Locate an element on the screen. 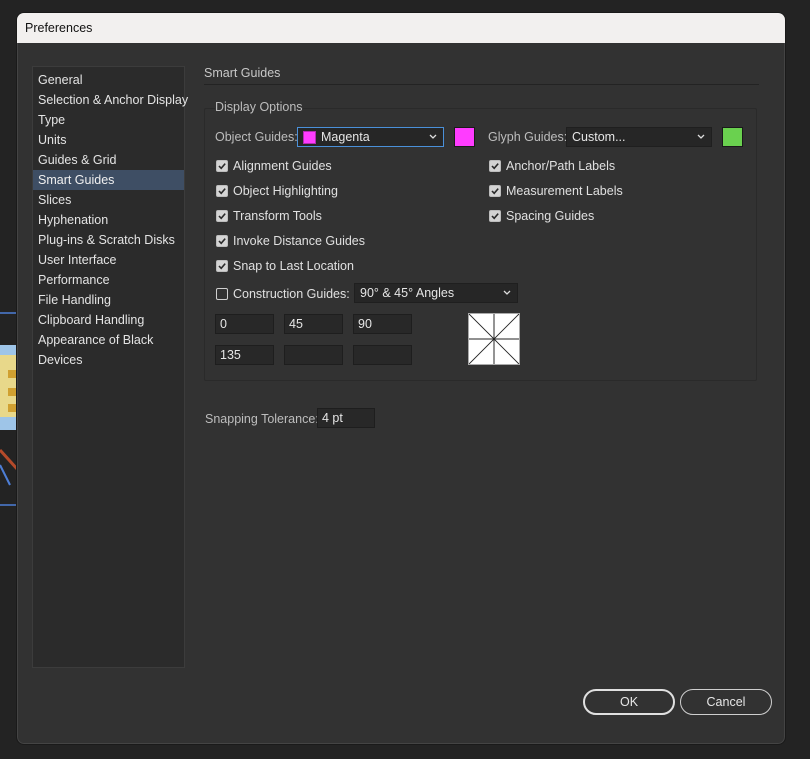 The height and width of the screenshot is (759, 810). angles-preview-icon is located at coordinates (494, 339).